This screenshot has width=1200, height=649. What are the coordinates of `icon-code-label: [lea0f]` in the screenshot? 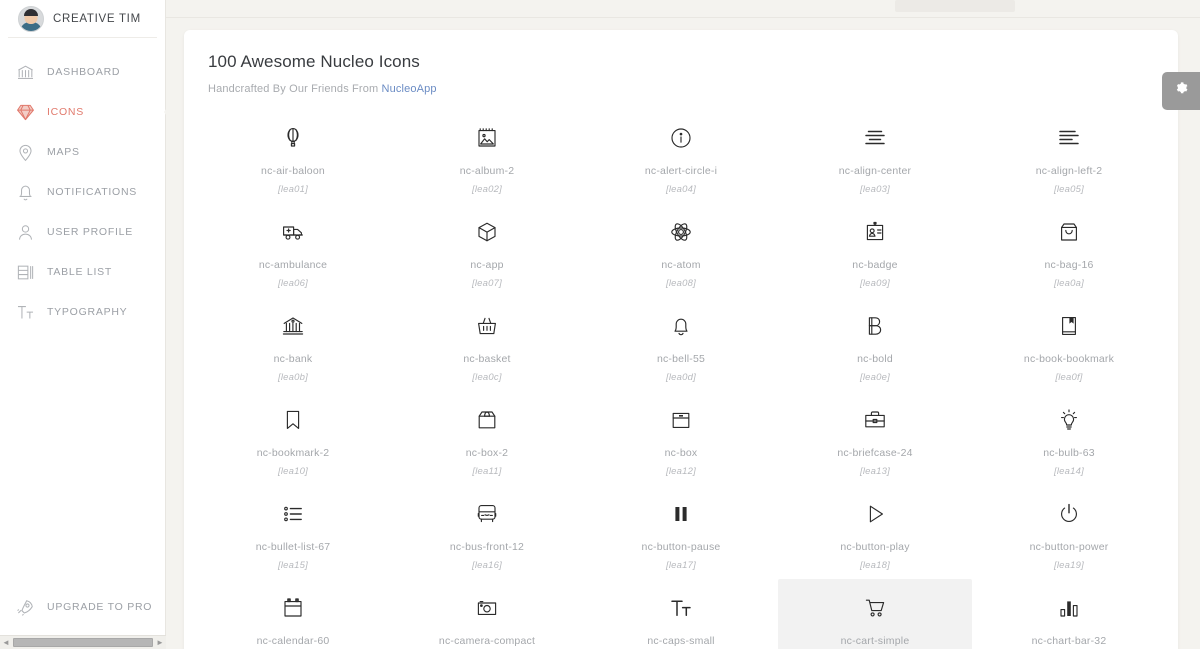 It's located at (1069, 377).